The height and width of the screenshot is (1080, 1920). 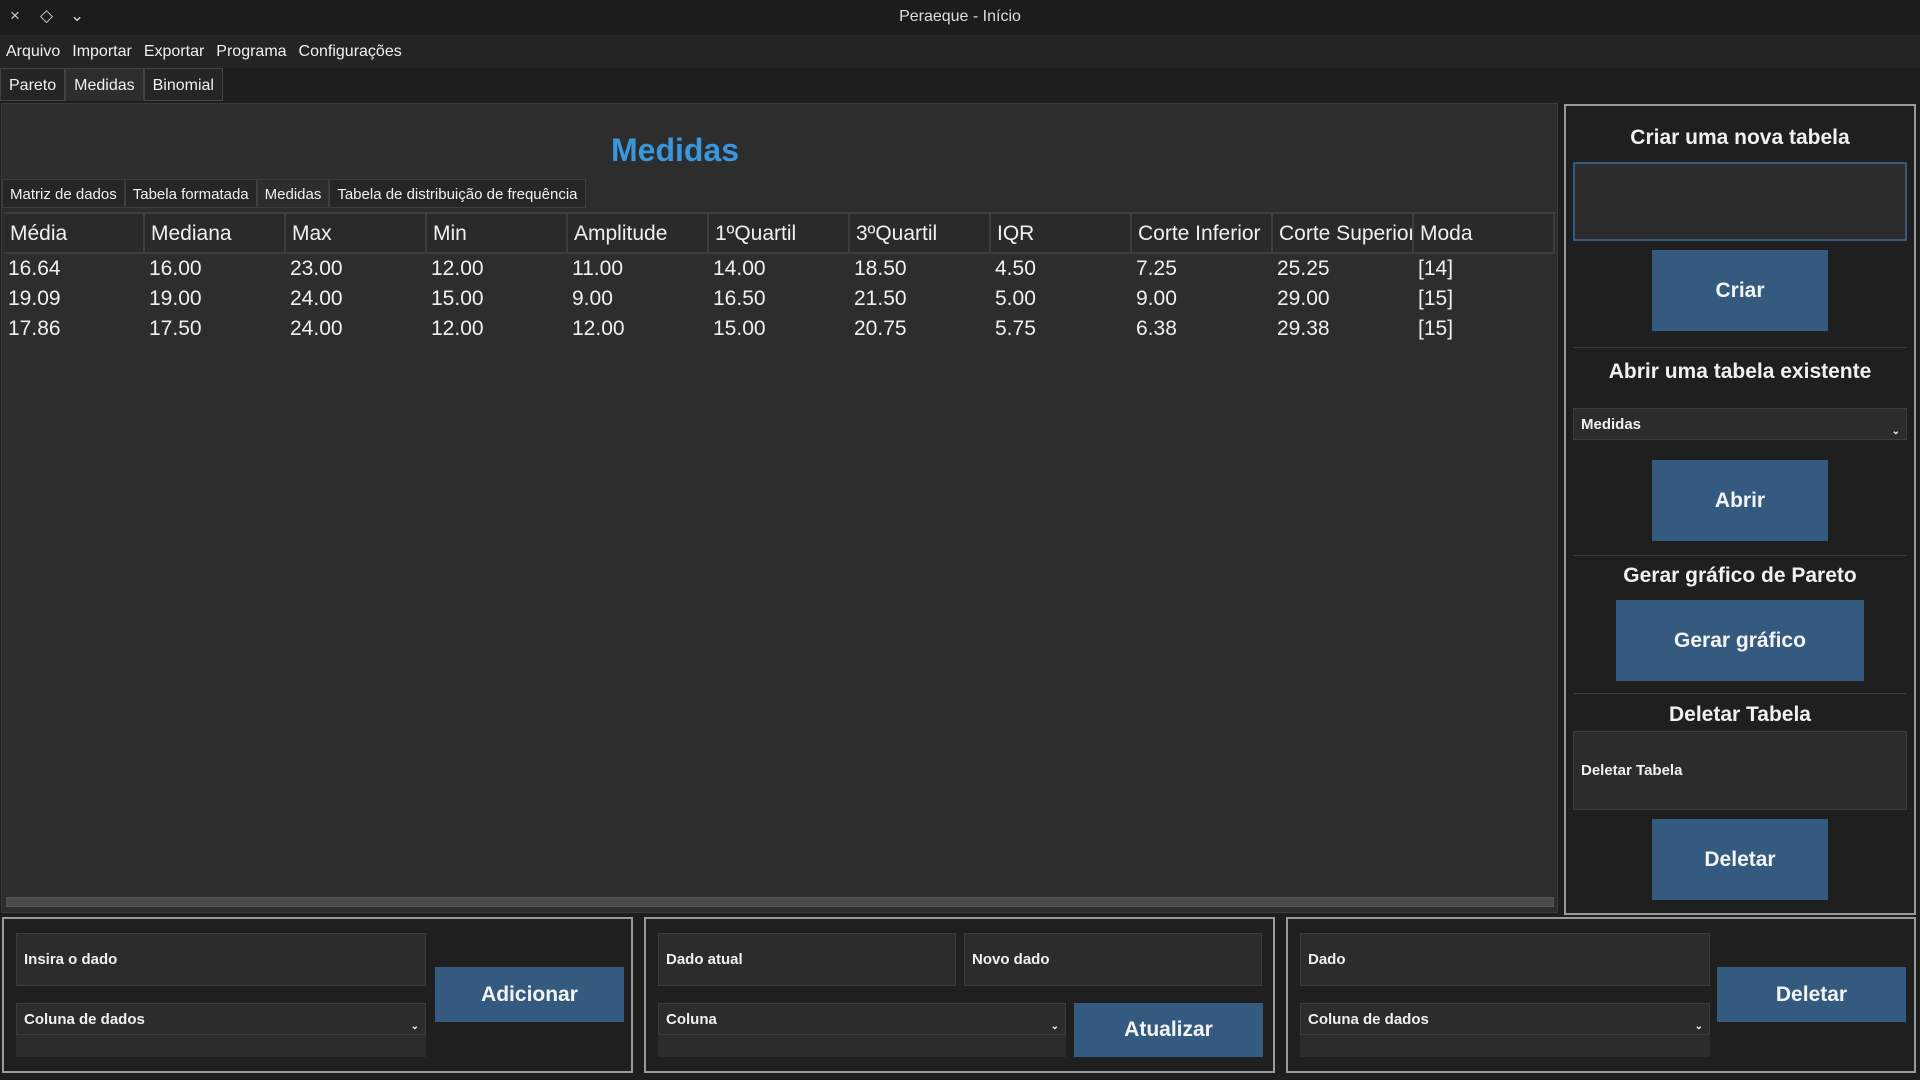 What do you see at coordinates (350, 52) in the screenshot?
I see `menu-configuracoes: Configurações` at bounding box center [350, 52].